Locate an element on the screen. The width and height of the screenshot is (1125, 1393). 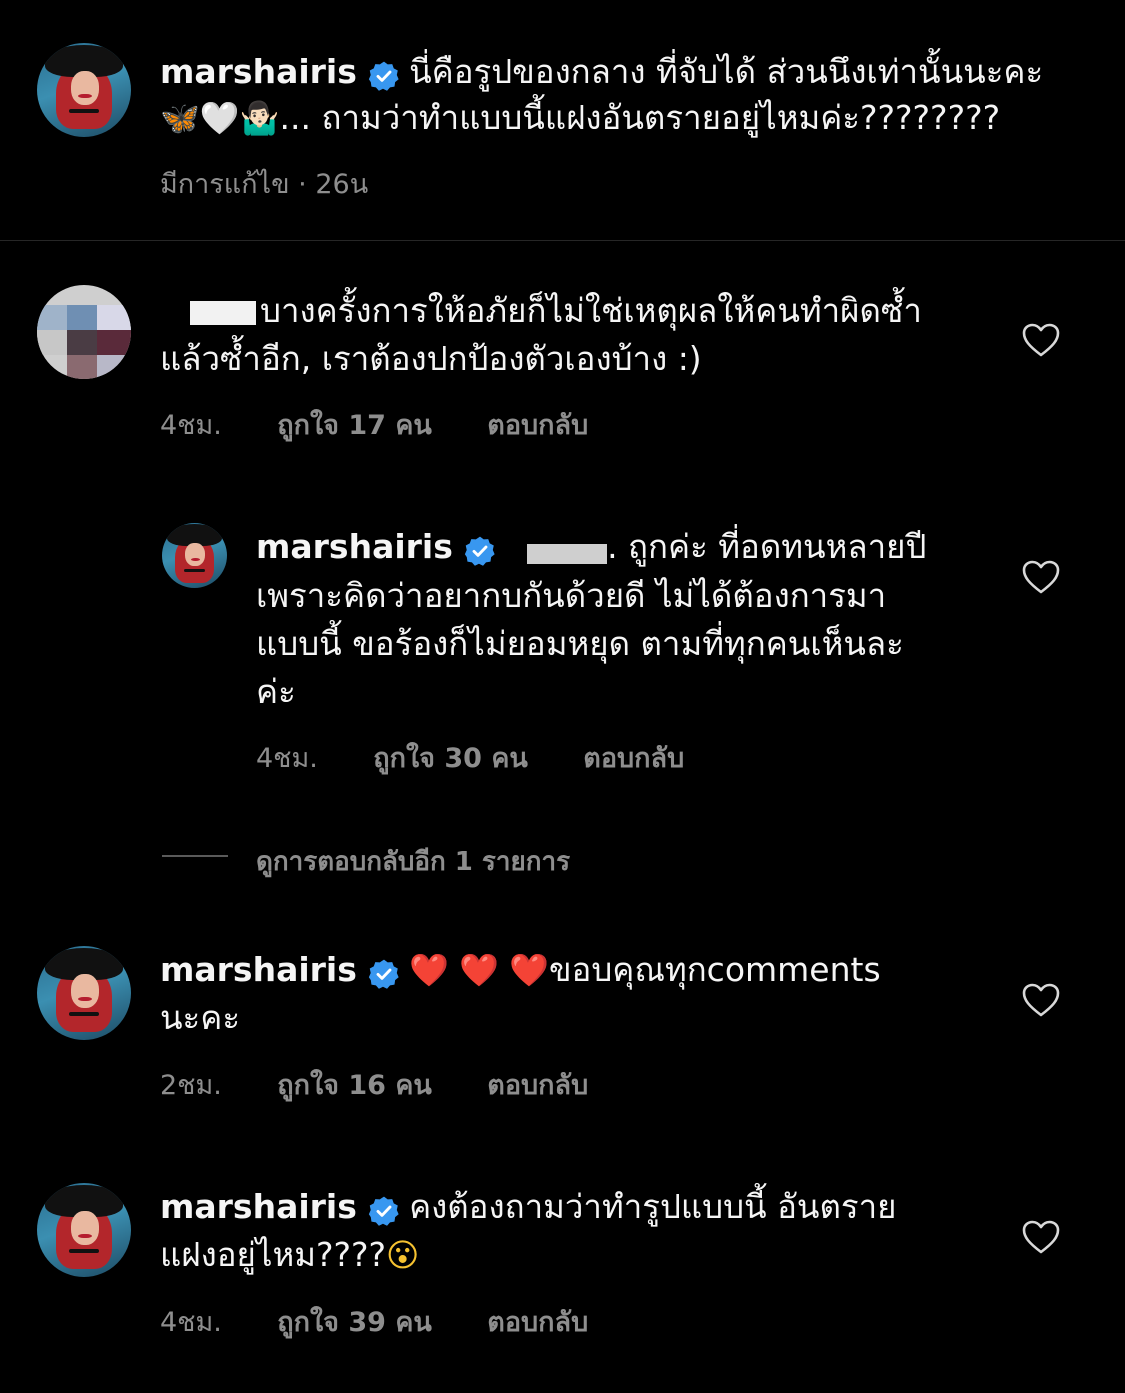
comment-2-line-4: ค่ะ is located at coordinates (276, 691).